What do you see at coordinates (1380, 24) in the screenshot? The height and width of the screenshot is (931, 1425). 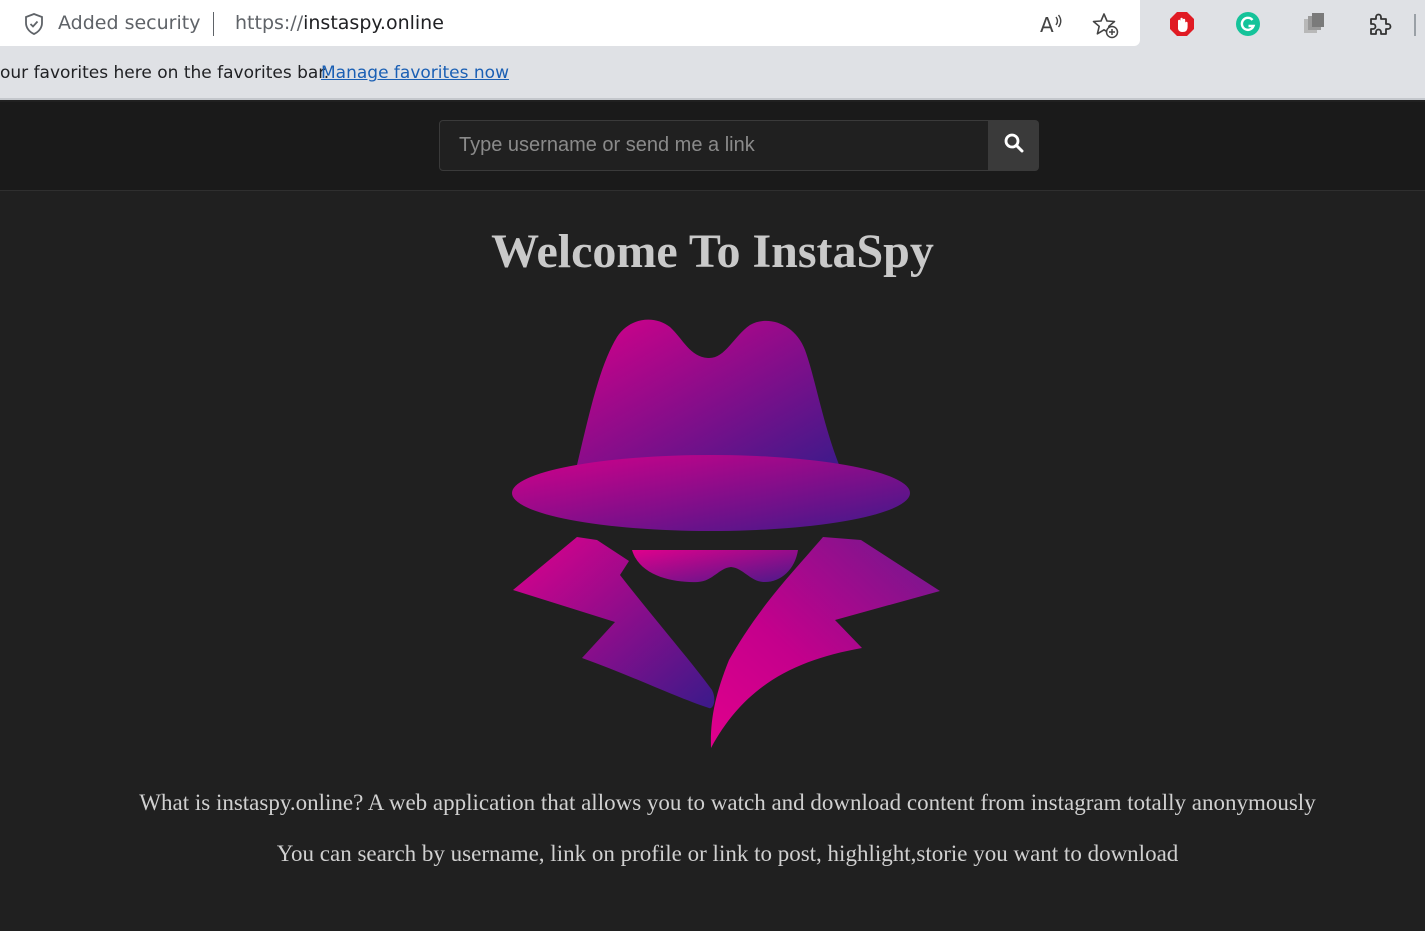 I see `extensions-puzzle-icon` at bounding box center [1380, 24].